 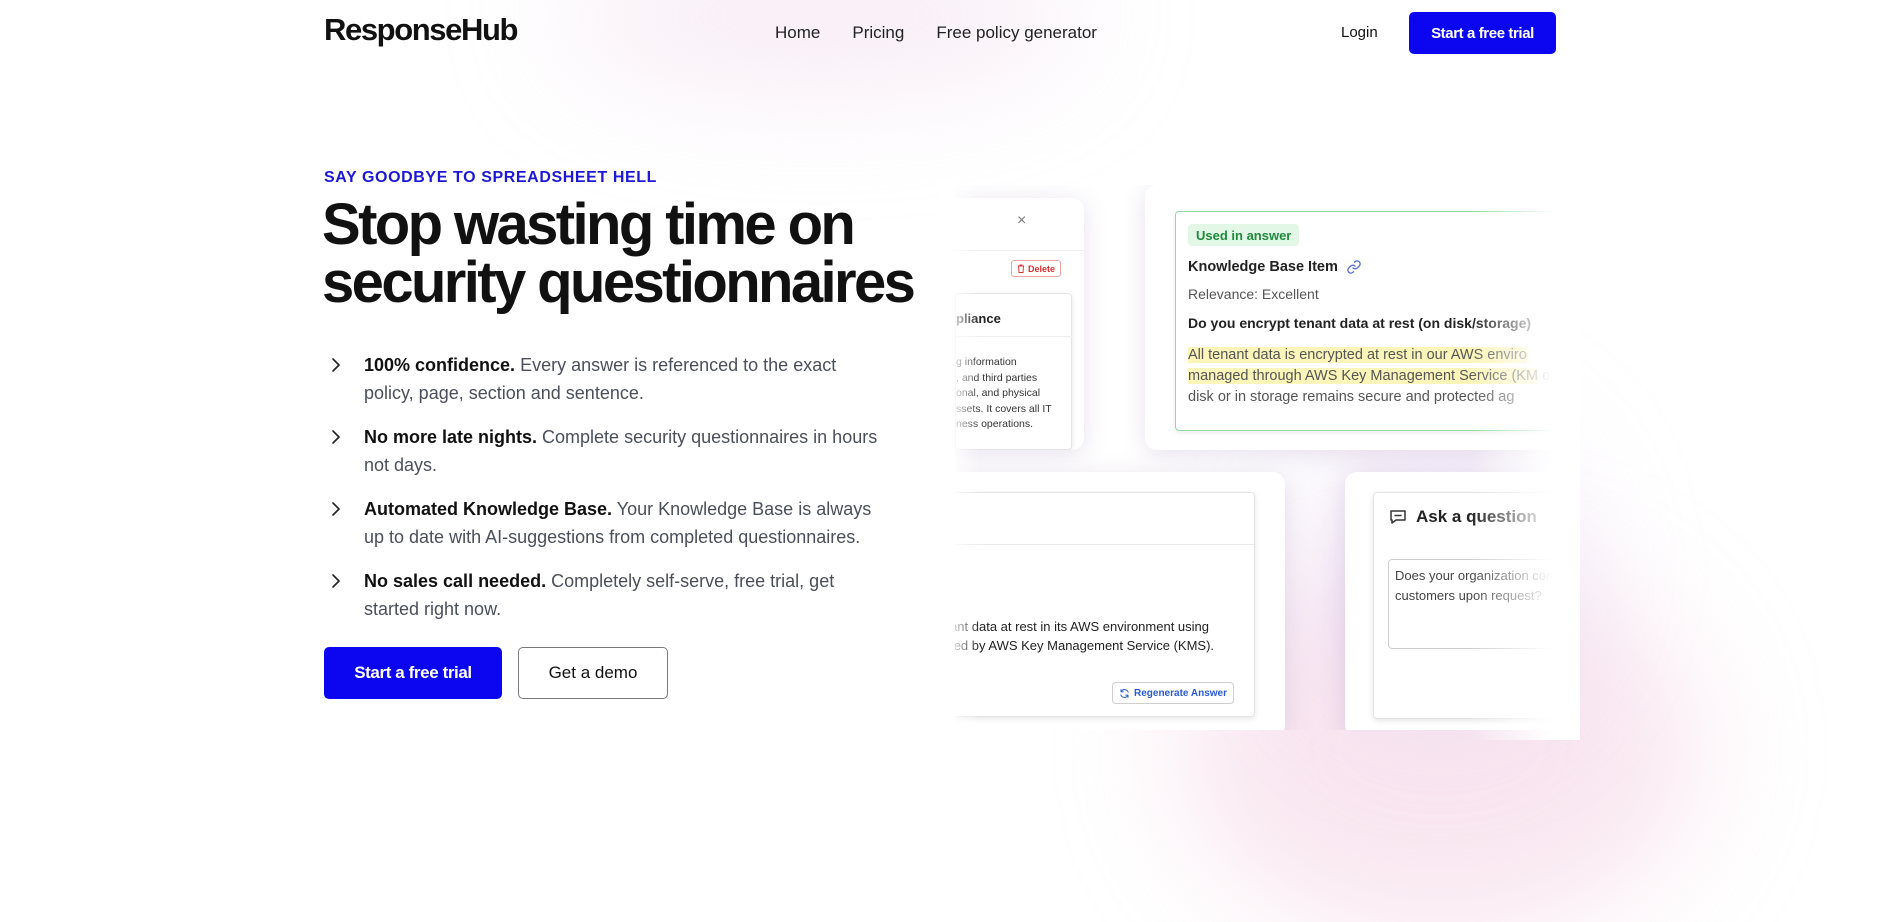 I want to click on nav-link-home: Home, so click(x=797, y=33).